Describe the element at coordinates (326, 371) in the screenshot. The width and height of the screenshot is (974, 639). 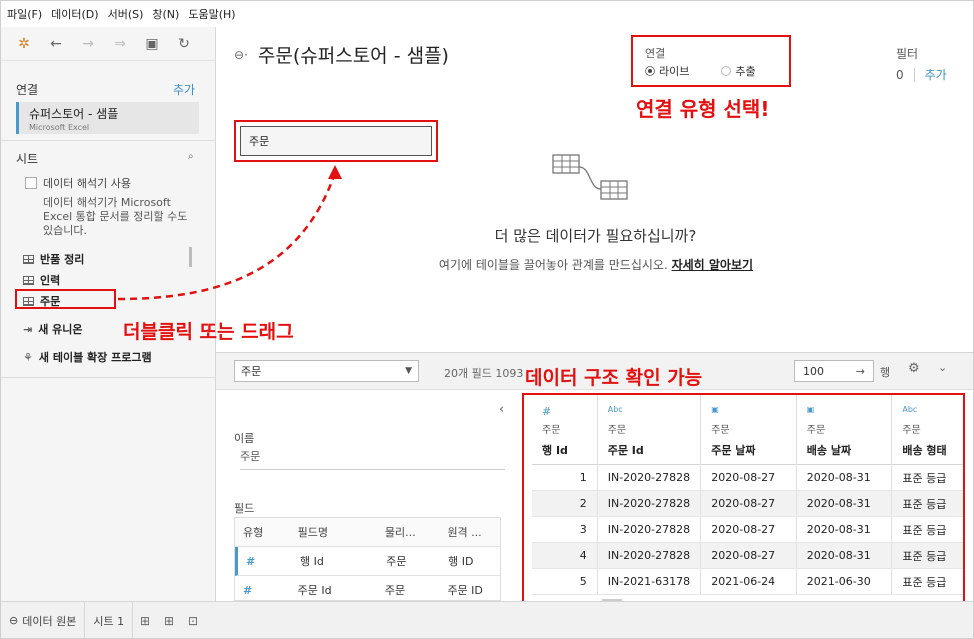
I see `table-select: 주문 ▼` at that location.